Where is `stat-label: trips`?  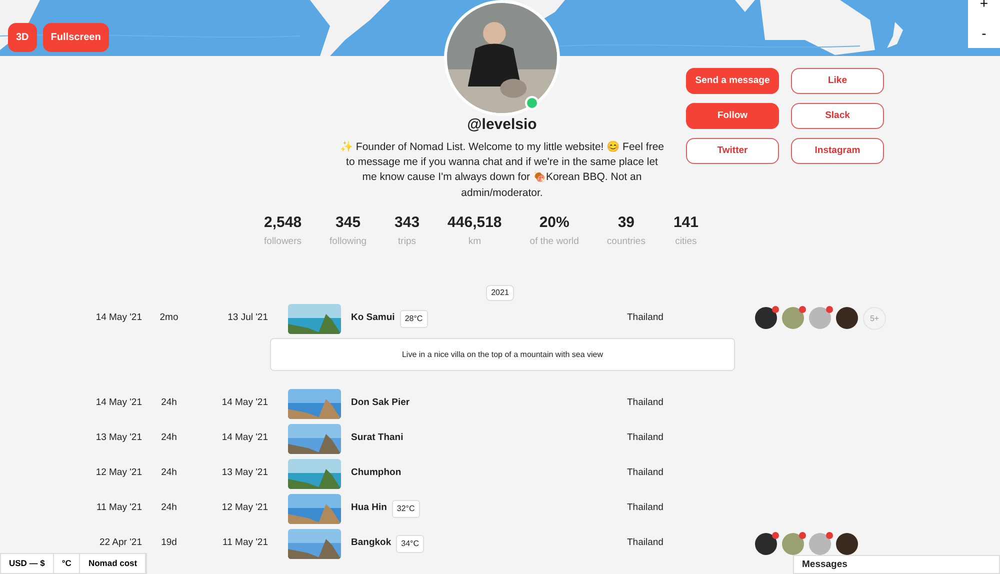
stat-label: trips is located at coordinates (407, 241).